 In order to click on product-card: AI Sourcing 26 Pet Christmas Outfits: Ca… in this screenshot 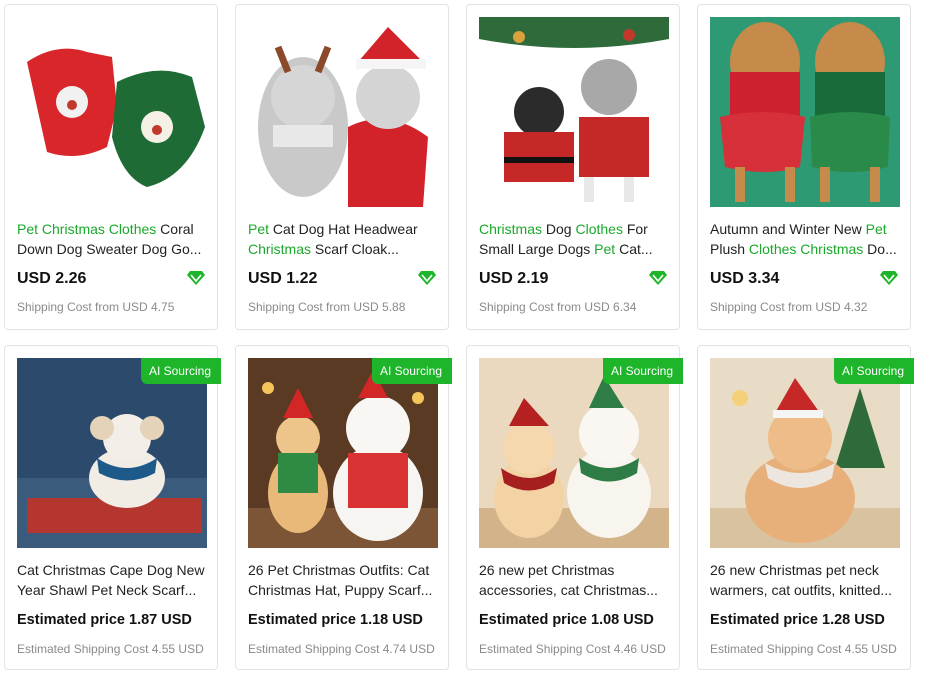, I will do `click(343, 507)`.